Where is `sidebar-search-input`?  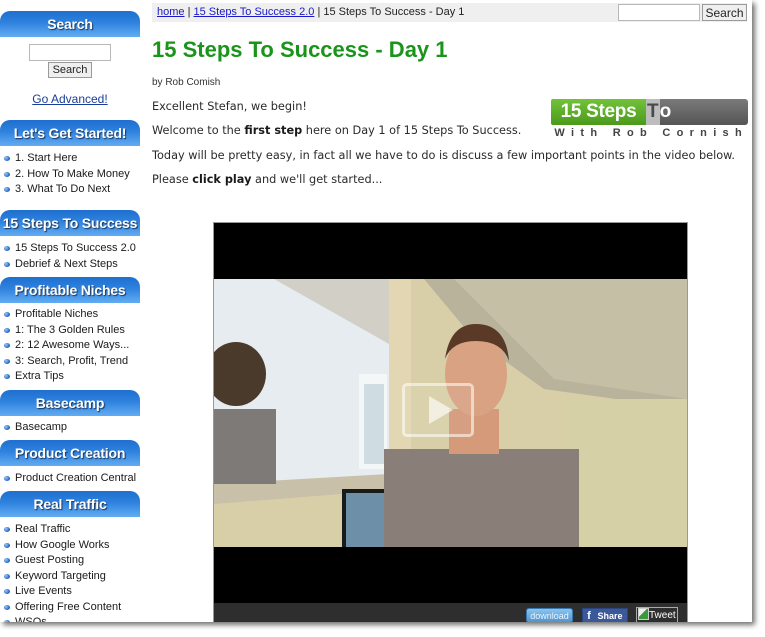 sidebar-search-input is located at coordinates (70, 52).